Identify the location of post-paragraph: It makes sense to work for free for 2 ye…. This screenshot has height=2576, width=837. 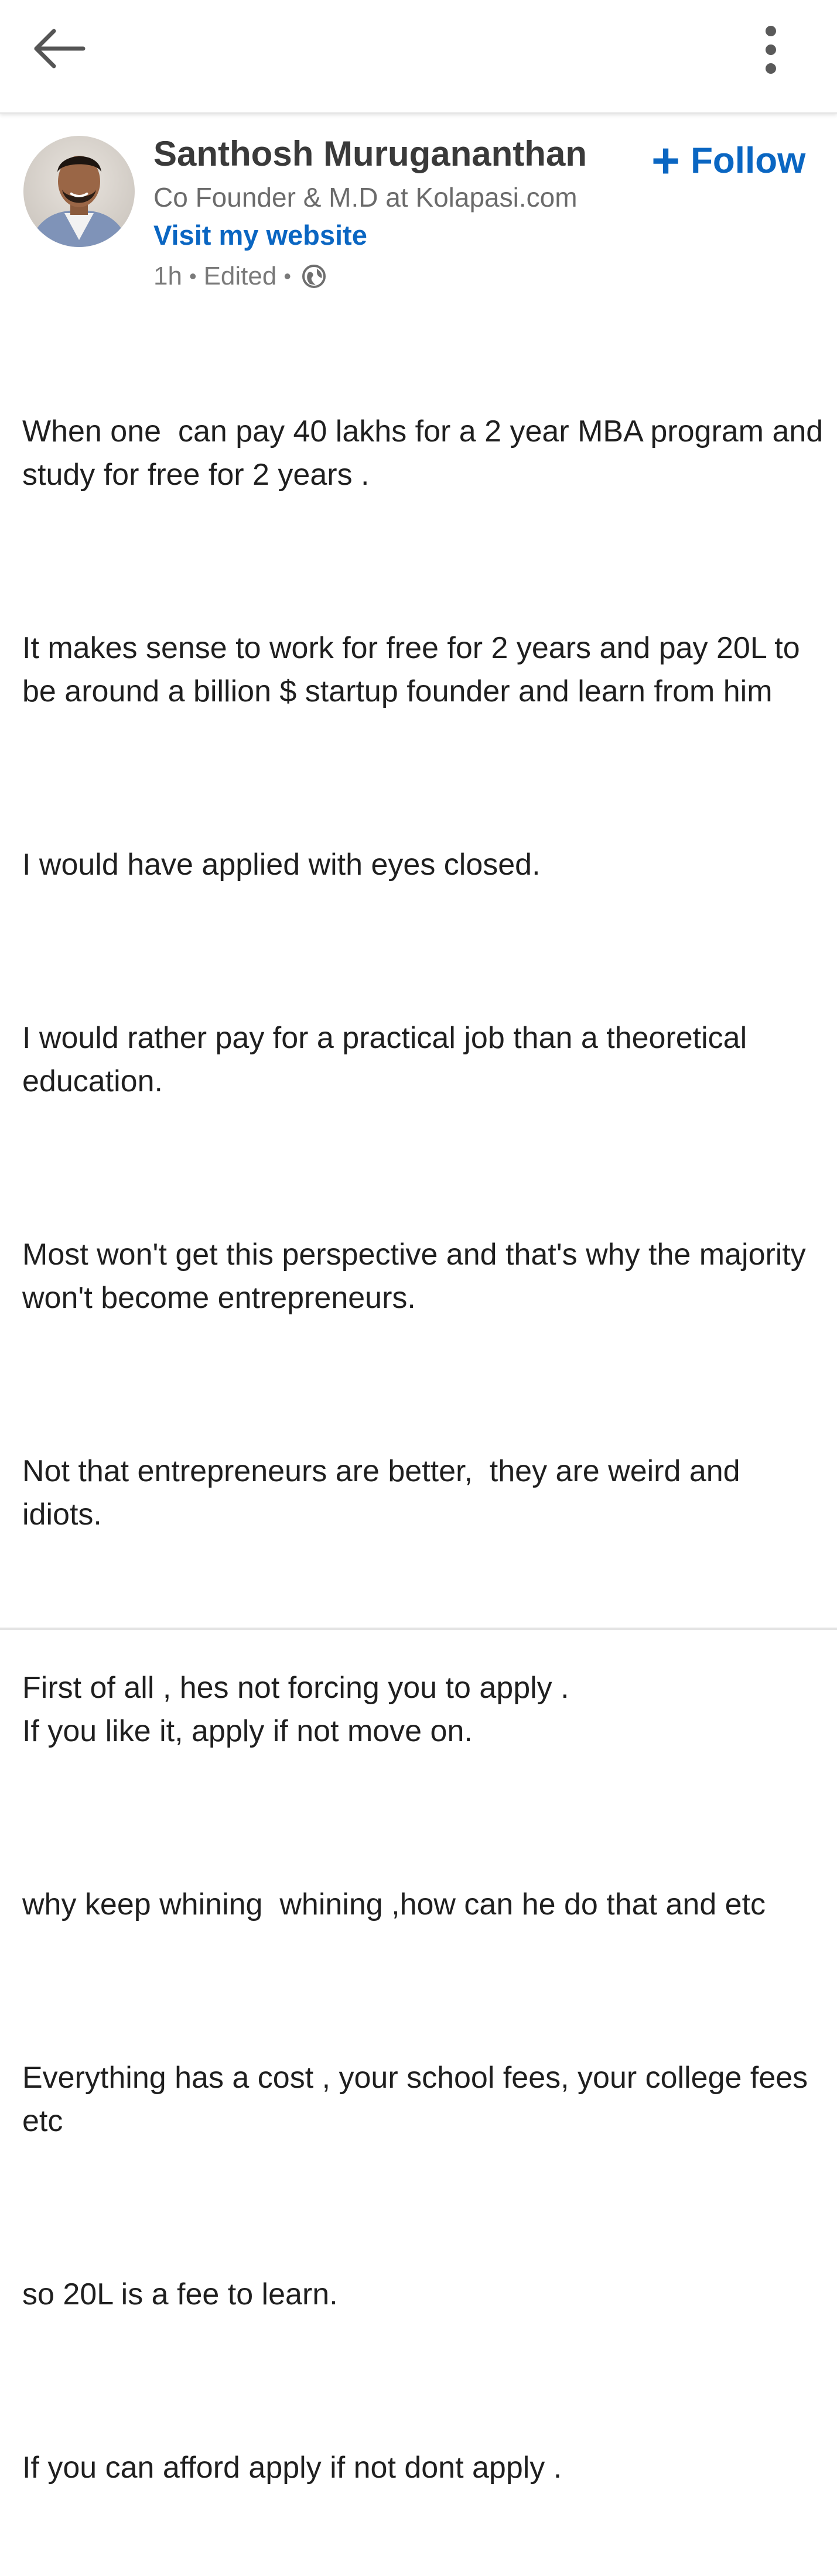
(415, 669).